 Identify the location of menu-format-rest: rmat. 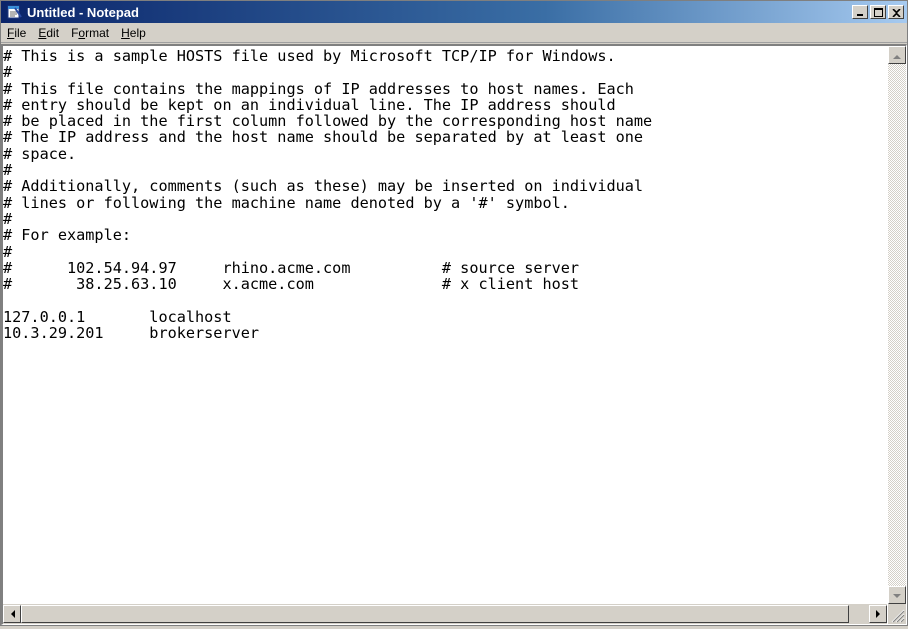
(97, 32).